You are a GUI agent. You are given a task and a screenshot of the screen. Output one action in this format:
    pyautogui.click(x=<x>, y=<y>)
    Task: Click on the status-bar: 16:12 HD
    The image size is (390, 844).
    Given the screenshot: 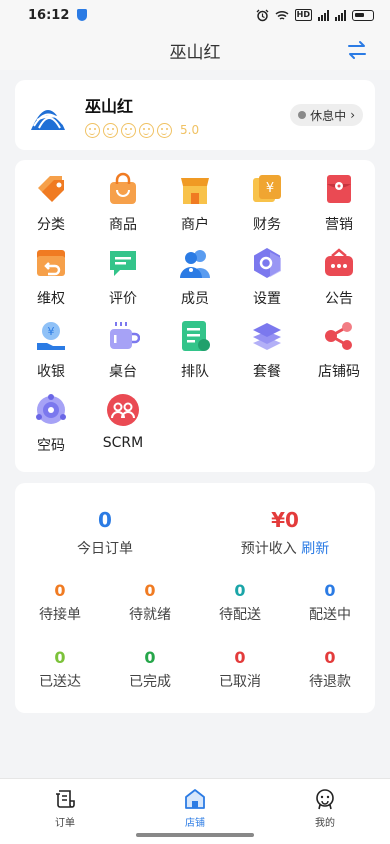 What is the action you would take?
    pyautogui.click(x=195, y=15)
    